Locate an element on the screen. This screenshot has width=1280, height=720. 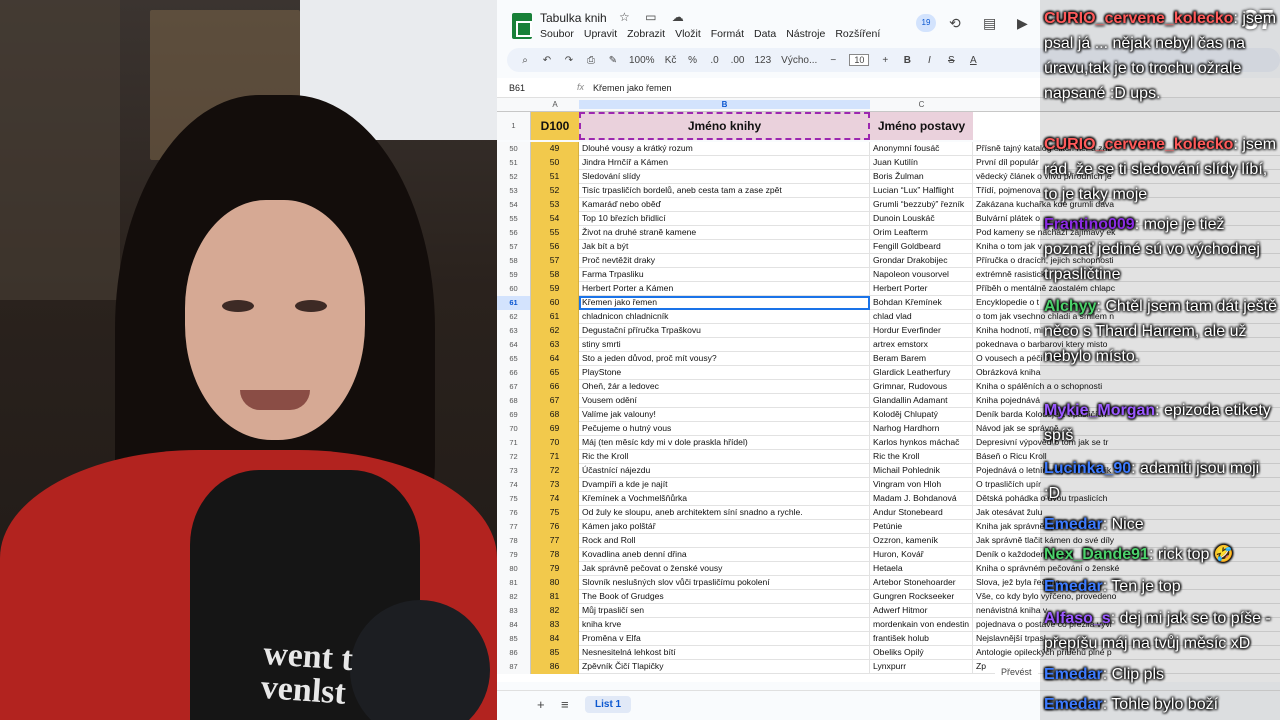
row-number: 51 is located at coordinates (514, 163).